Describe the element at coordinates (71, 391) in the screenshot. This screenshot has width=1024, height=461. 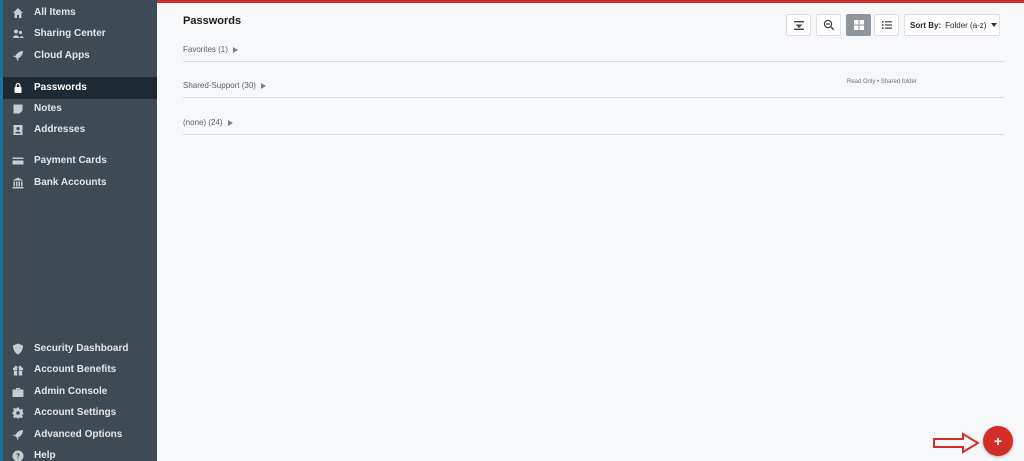
I see `sidebar-item-label: Admin Console` at that location.